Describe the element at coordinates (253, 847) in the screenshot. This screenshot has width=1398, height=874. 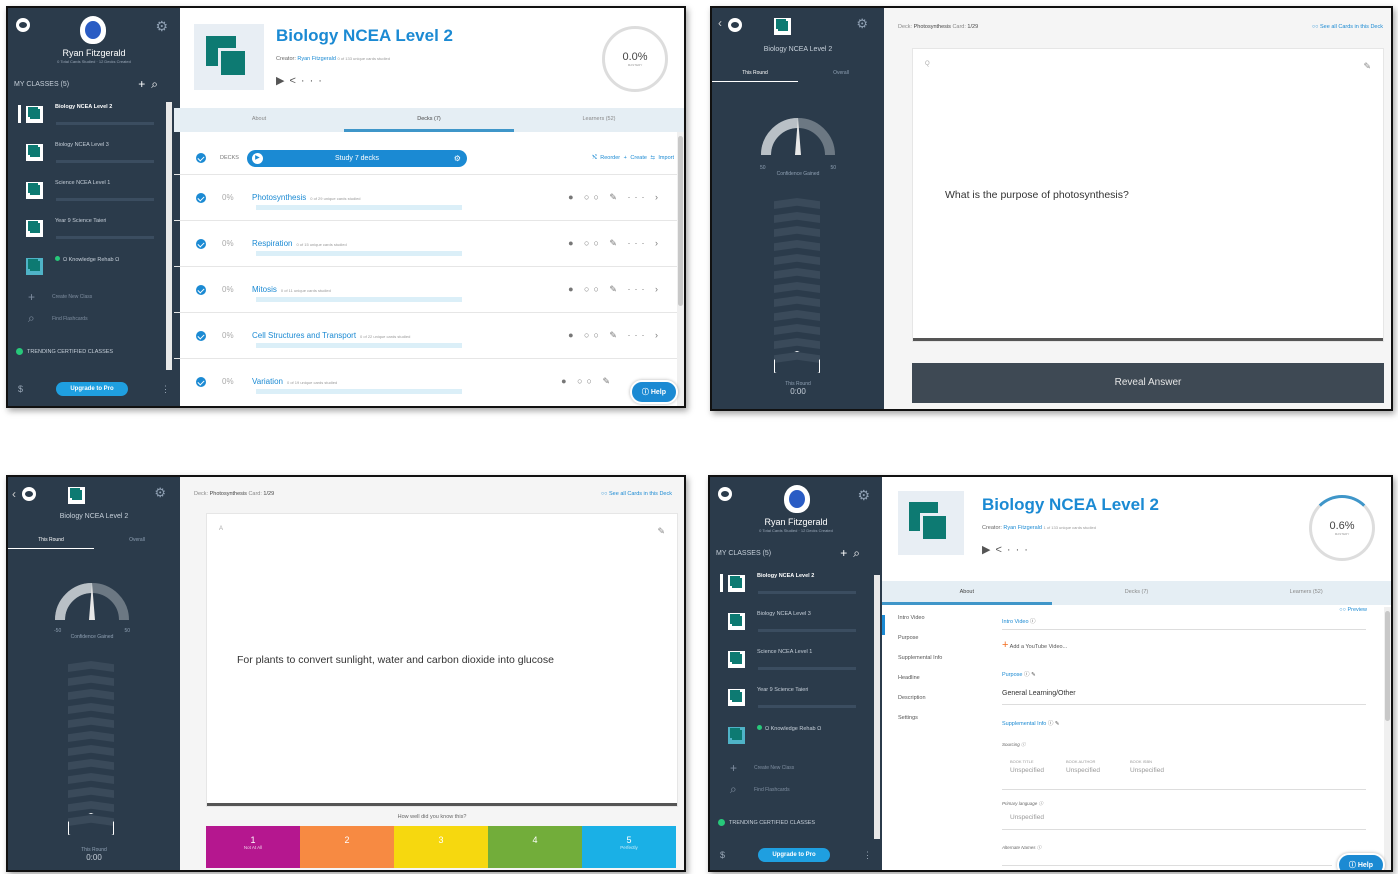
I see `rating-button-1: 1 Not At All` at that location.